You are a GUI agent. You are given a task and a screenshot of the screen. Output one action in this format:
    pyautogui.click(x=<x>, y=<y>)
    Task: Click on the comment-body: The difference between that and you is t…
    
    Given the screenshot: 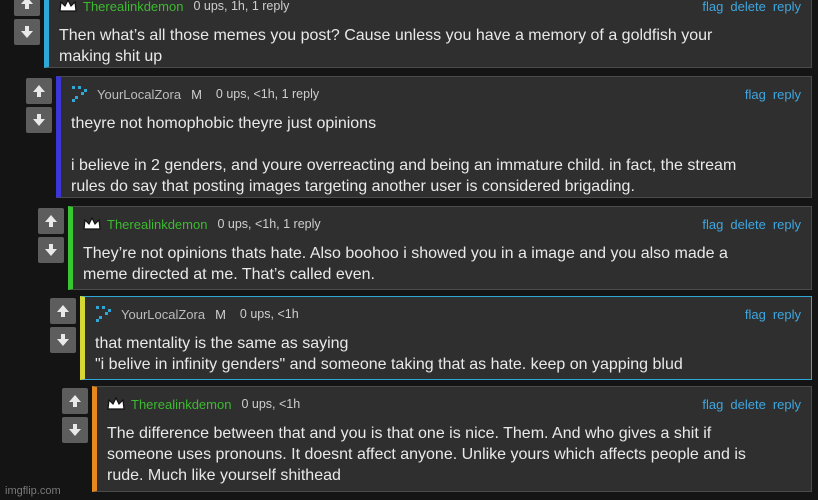 What is the action you would take?
    pyautogui.click(x=426, y=454)
    